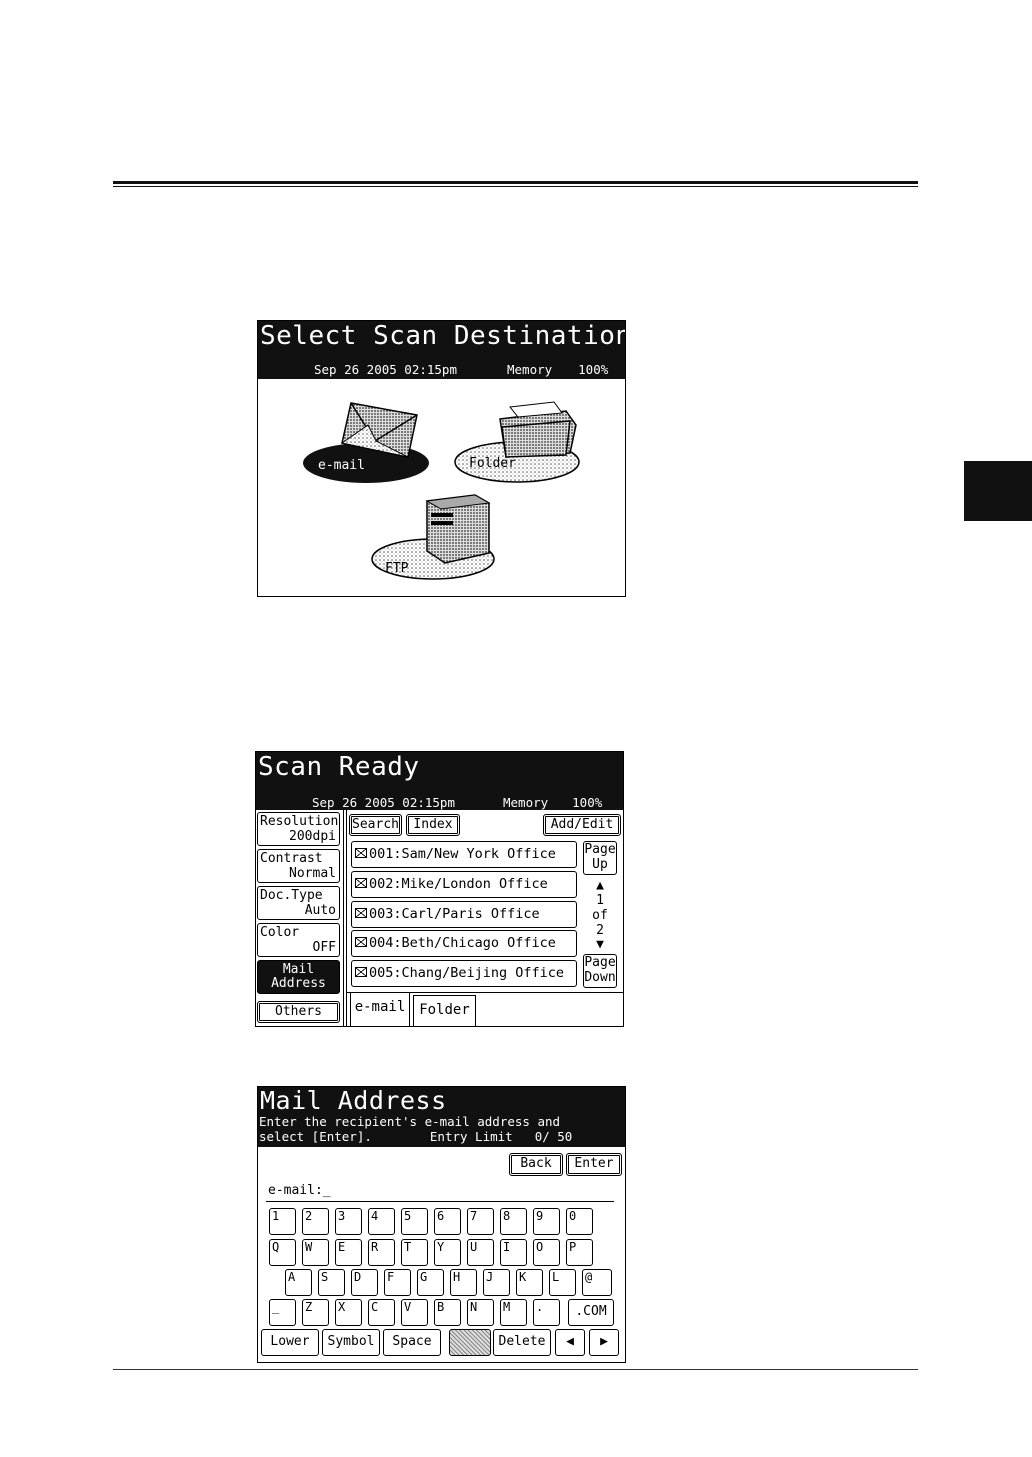 The width and height of the screenshot is (1032, 1457). Describe the element at coordinates (441, 1307) in the screenshot. I see `key-label: B` at that location.